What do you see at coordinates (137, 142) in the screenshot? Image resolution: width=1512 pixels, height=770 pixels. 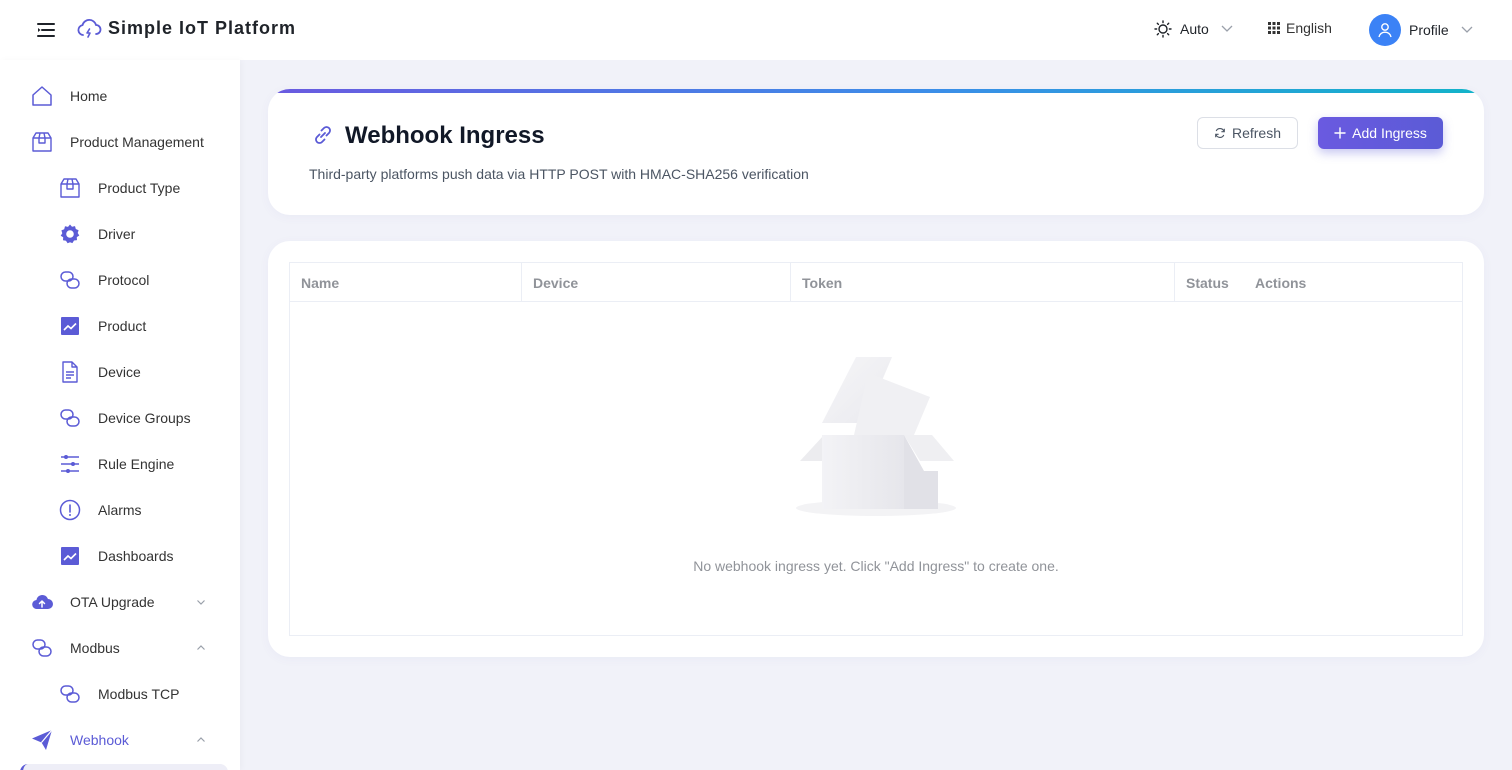 I see `sidebar-item-label: Product Management` at bounding box center [137, 142].